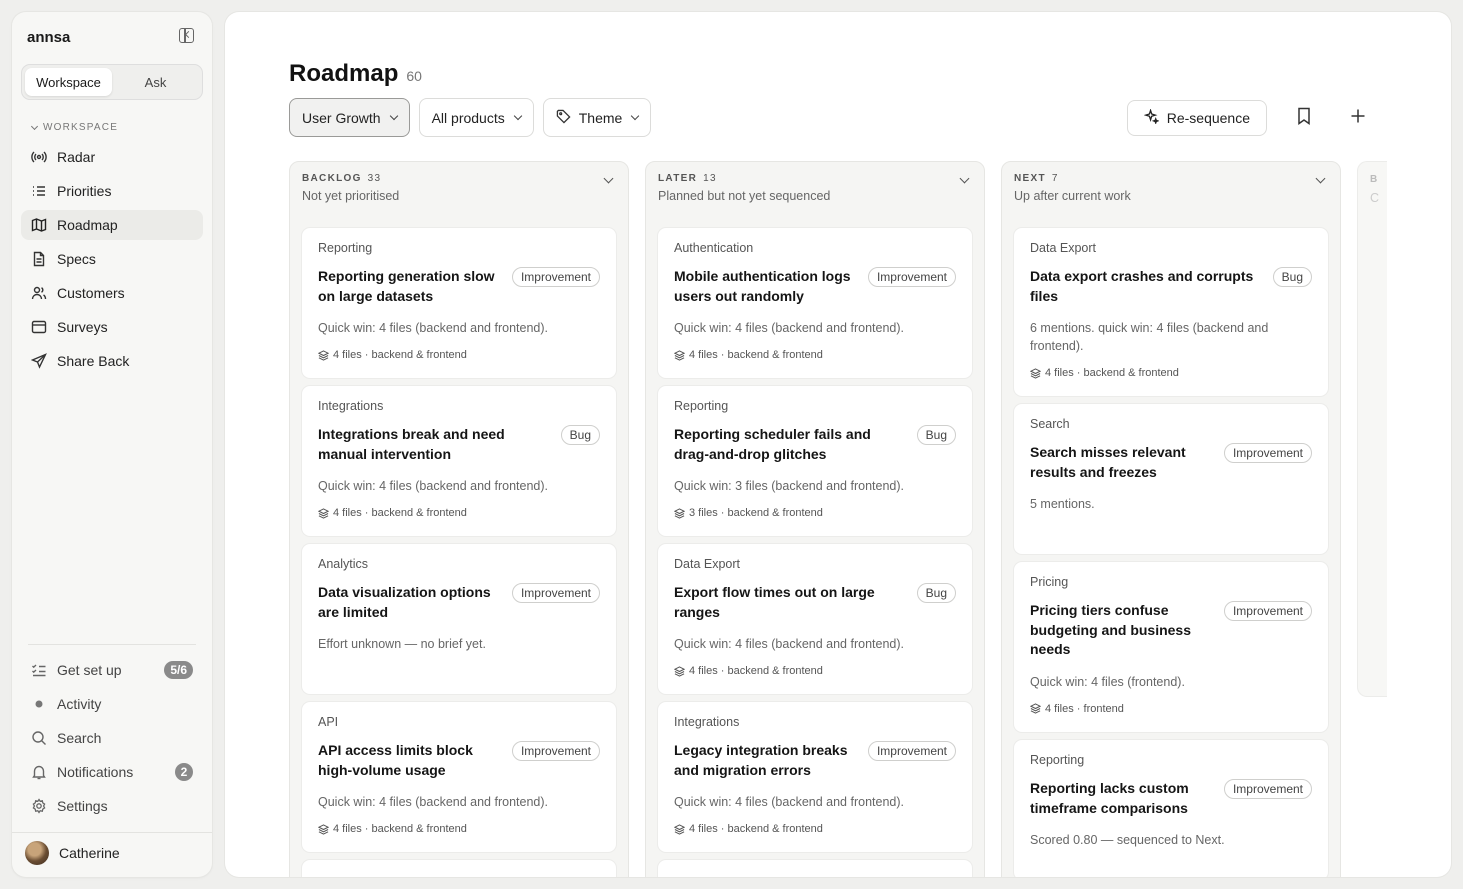 The width and height of the screenshot is (1463, 889). I want to click on column-title-partial: B, so click(1374, 179).